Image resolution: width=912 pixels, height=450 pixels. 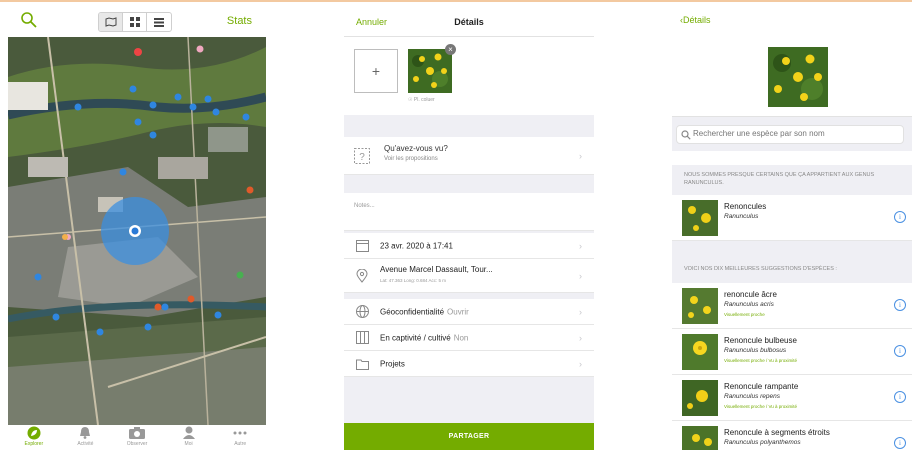 I want to click on location-coordinates: Lat: 47.363 Long: 0.684 Acc: 5 m, so click(x=413, y=280).